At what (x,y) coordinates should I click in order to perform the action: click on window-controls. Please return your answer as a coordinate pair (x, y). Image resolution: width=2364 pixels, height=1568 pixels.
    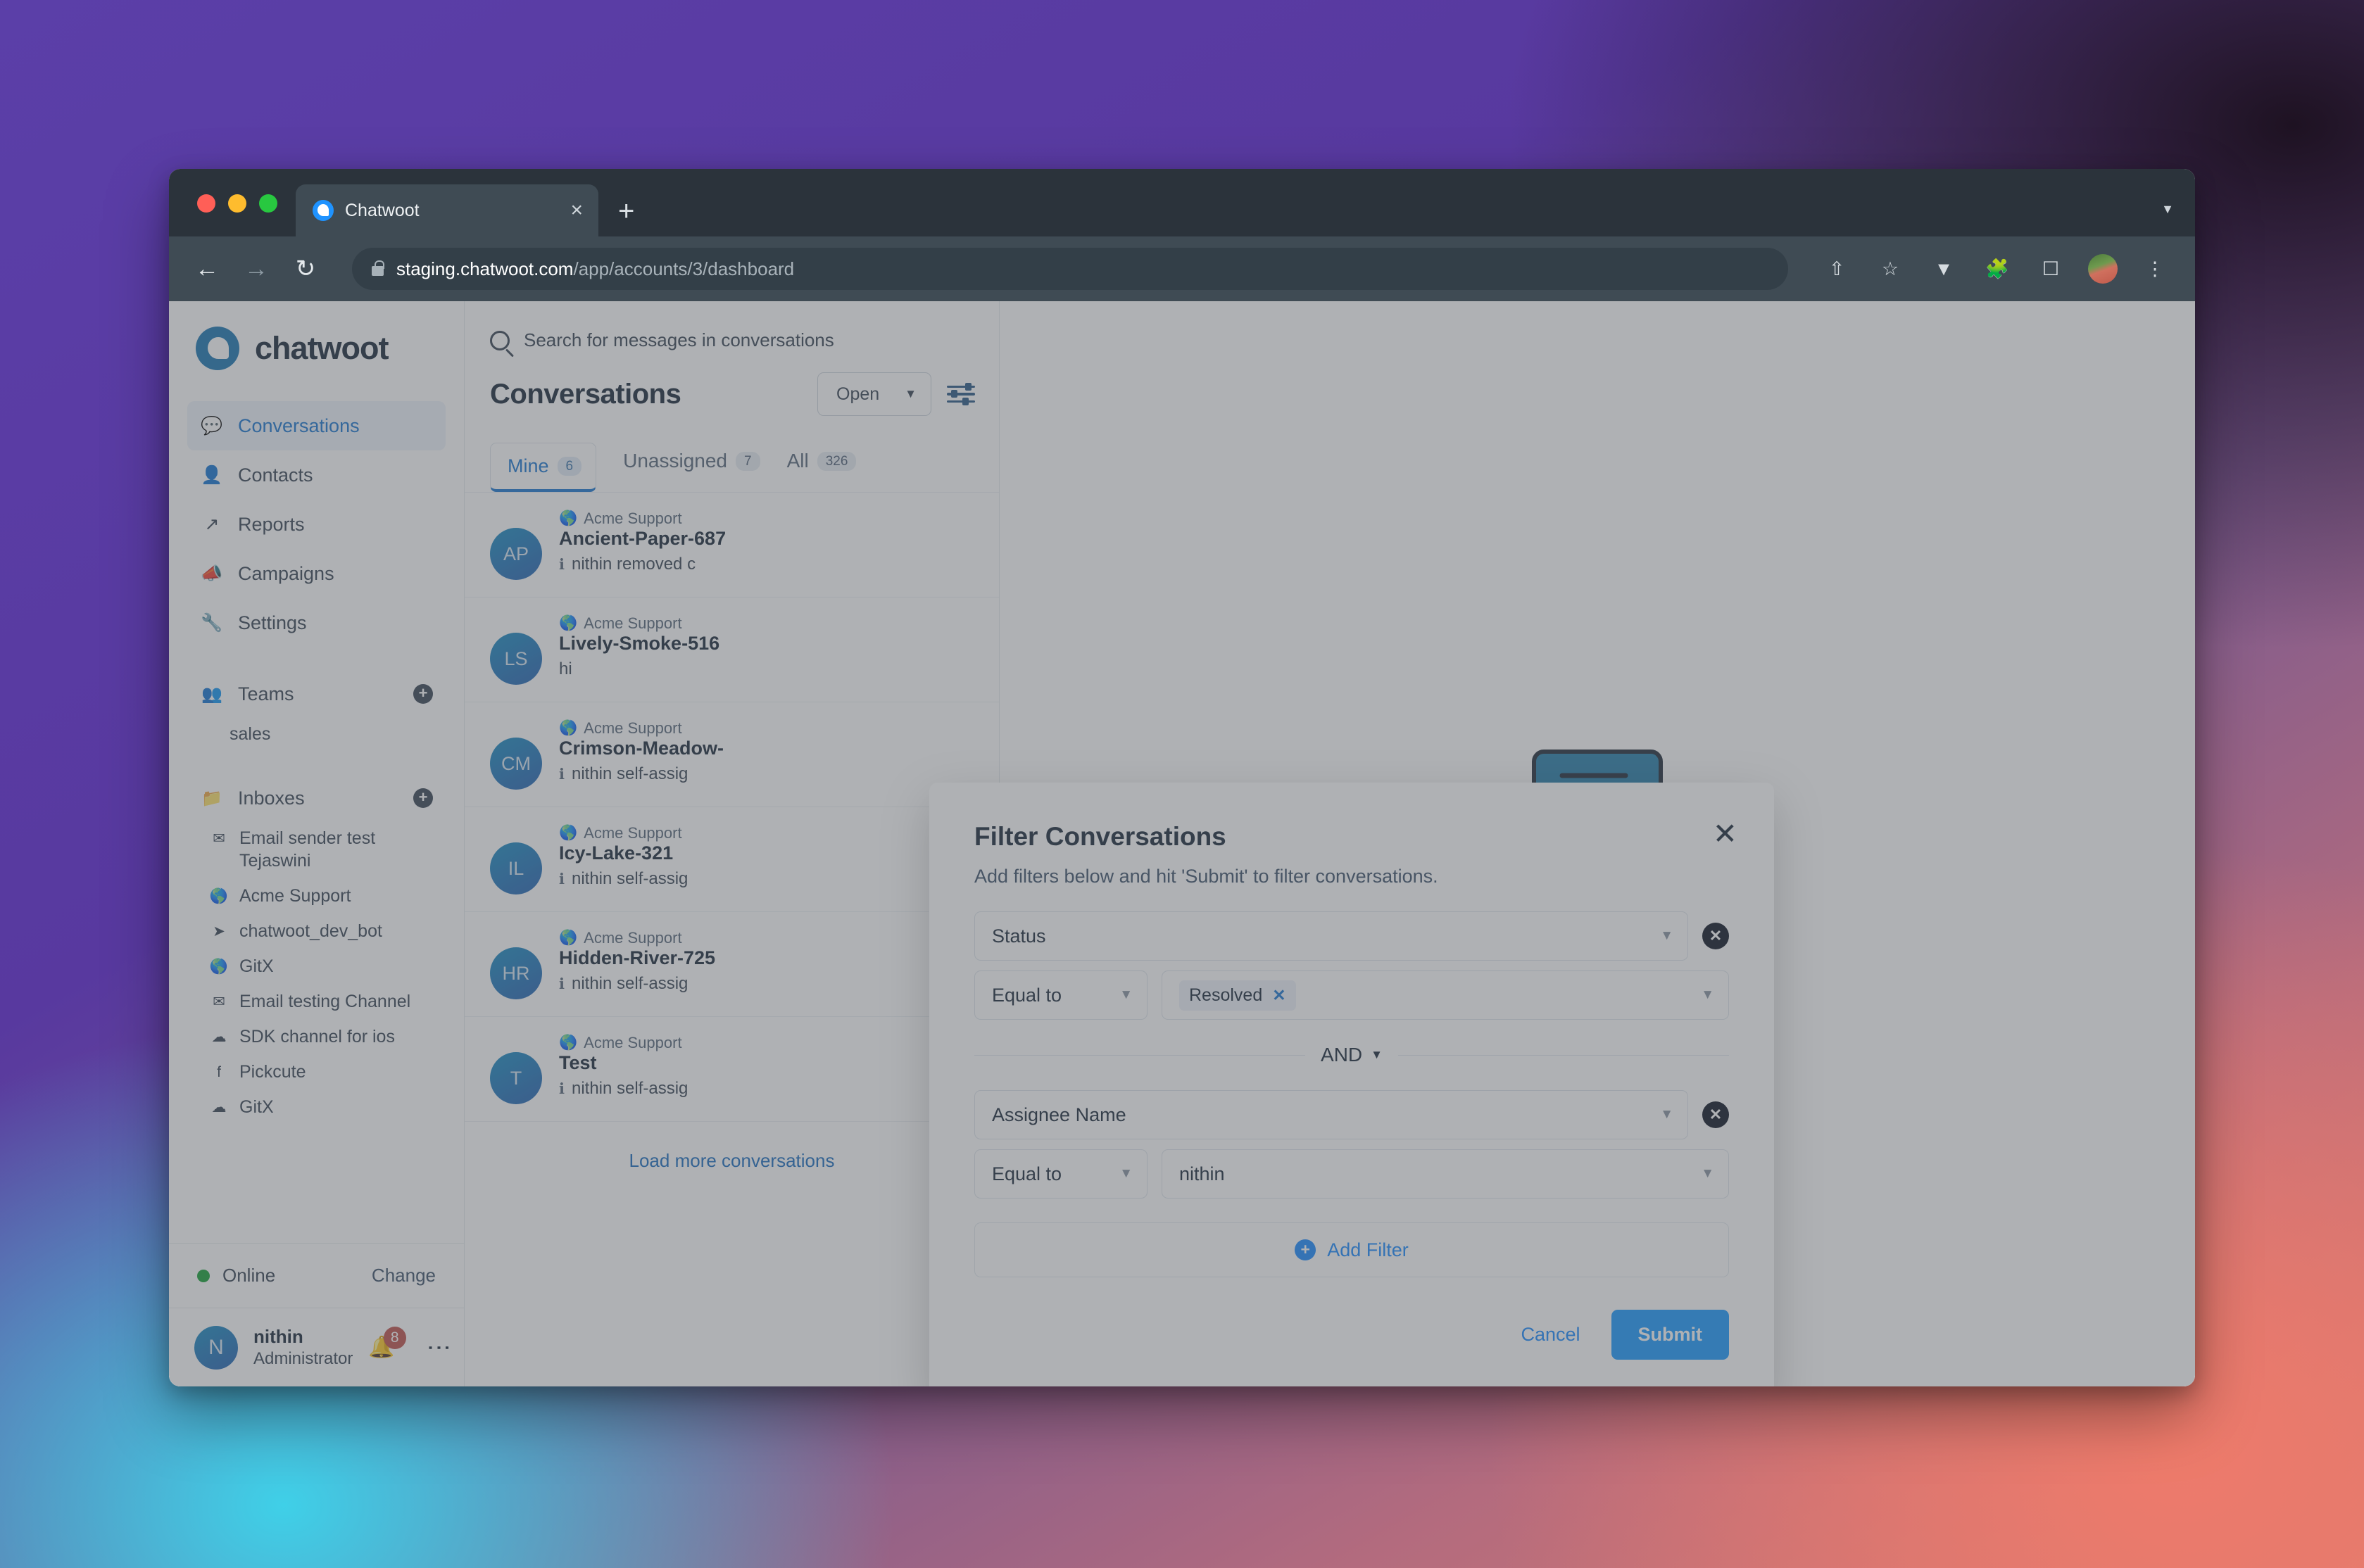
    Looking at the image, I should click on (232, 215).